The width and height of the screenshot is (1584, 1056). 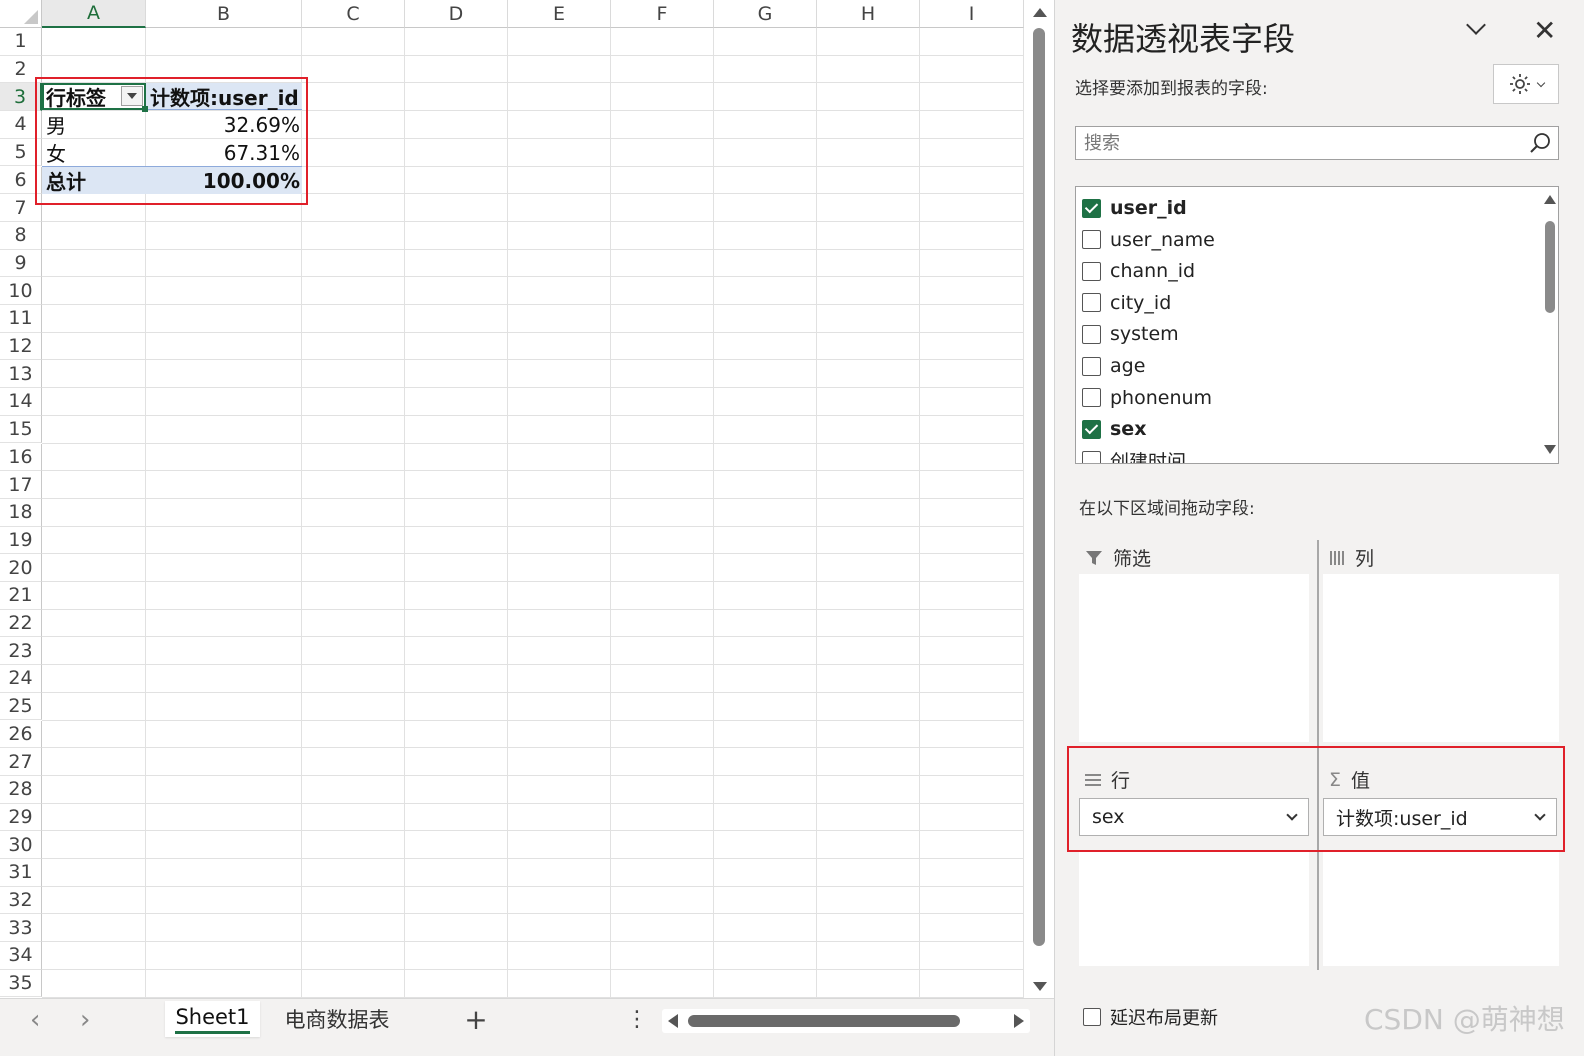 I want to click on rows-drop-zone, so click(x=1194, y=909).